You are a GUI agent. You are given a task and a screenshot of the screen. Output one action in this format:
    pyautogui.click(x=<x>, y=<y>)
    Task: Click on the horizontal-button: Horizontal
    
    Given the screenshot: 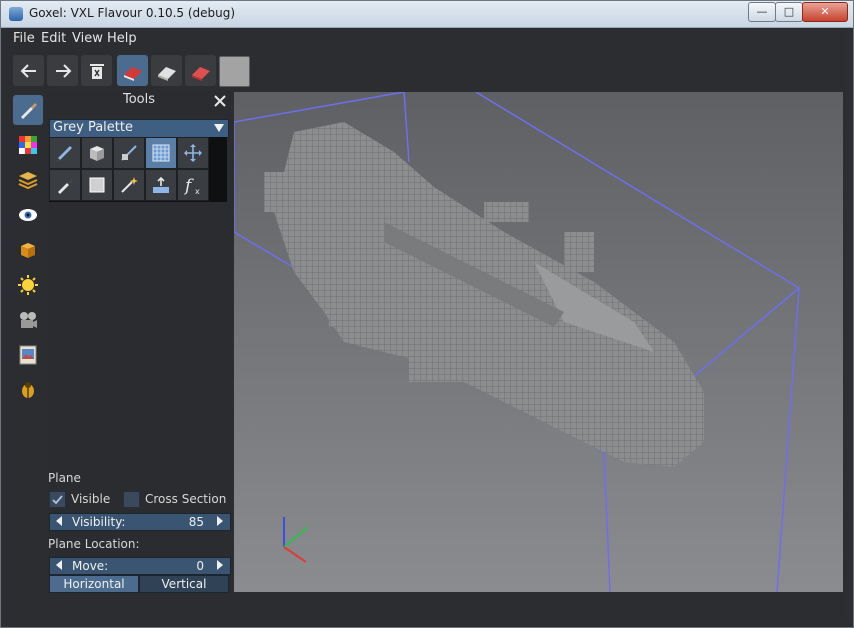 What is the action you would take?
    pyautogui.click(x=94, y=584)
    